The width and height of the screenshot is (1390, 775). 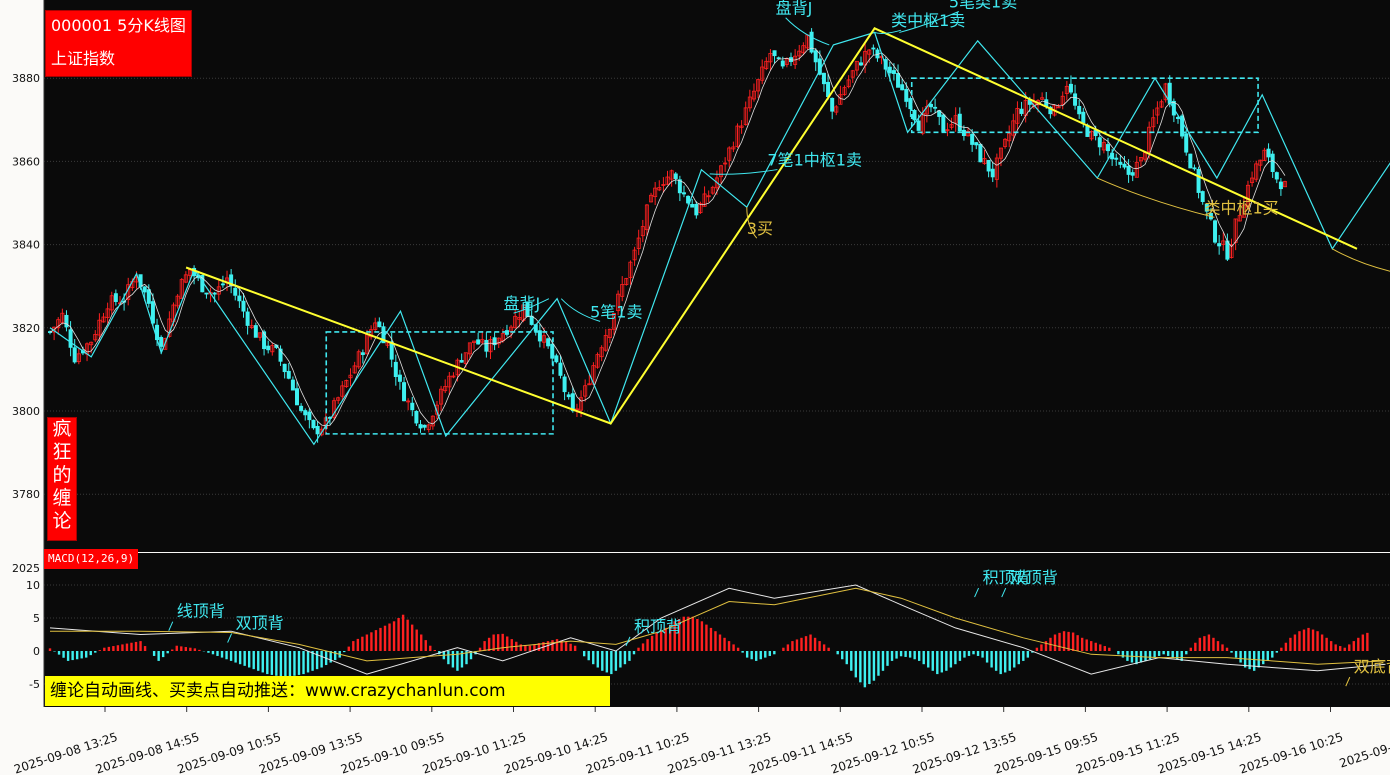 What do you see at coordinates (33, 585) in the screenshot?
I see `macd-tick-label: 10` at bounding box center [33, 585].